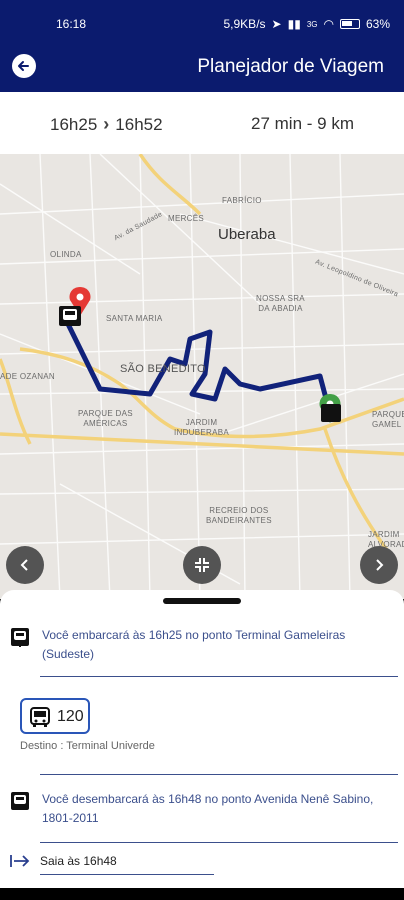 This screenshot has height=900, width=404. I want to click on destination-bus-stop-icon, so click(331, 413).